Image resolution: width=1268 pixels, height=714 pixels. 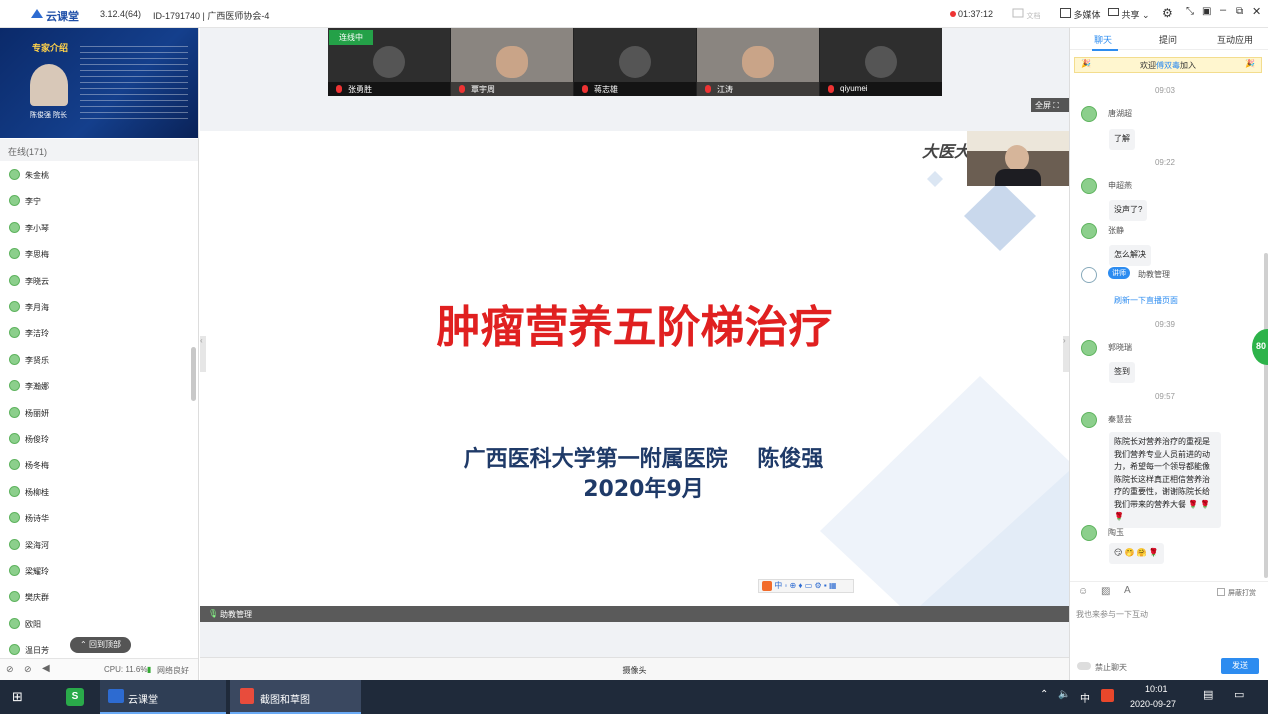 I want to click on chat-scrollbar, so click(x=1266, y=415).